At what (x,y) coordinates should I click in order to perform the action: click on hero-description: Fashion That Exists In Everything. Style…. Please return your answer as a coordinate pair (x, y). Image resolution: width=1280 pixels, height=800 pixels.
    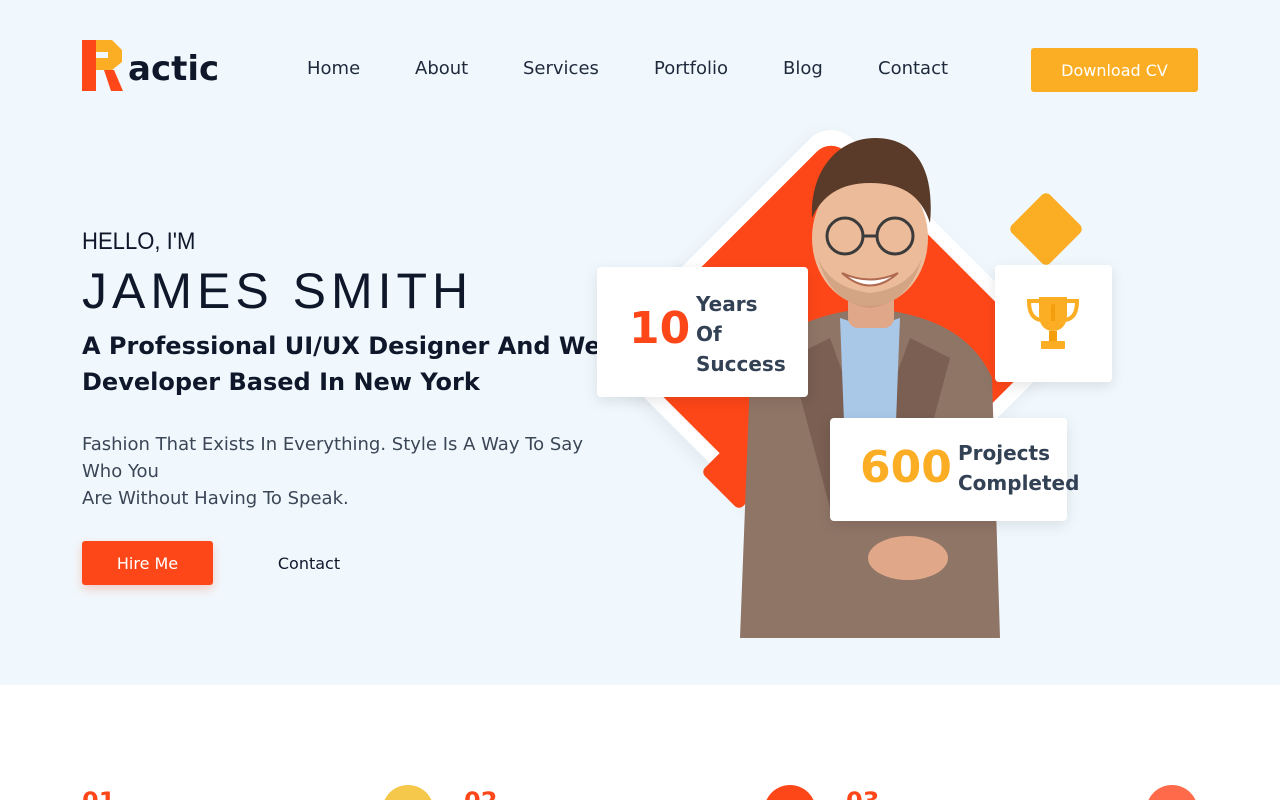
    Looking at the image, I should click on (342, 471).